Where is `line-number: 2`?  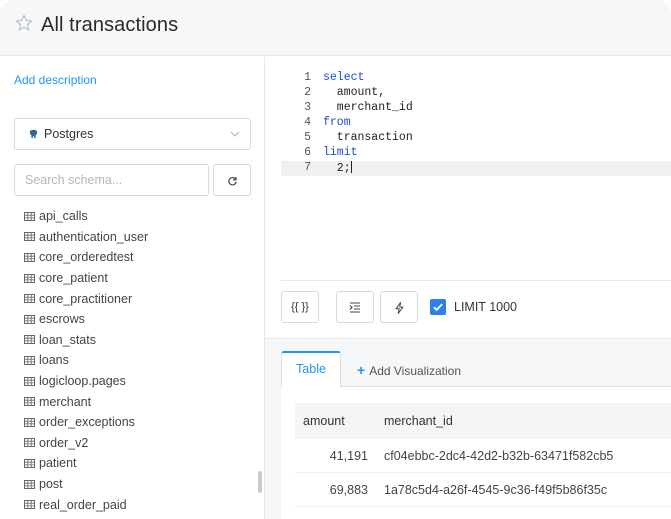 line-number: 2 is located at coordinates (307, 92).